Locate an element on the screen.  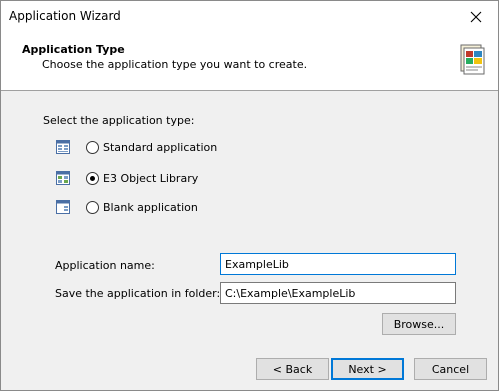
option-blank-application: Blank application is located at coordinates (126, 207).